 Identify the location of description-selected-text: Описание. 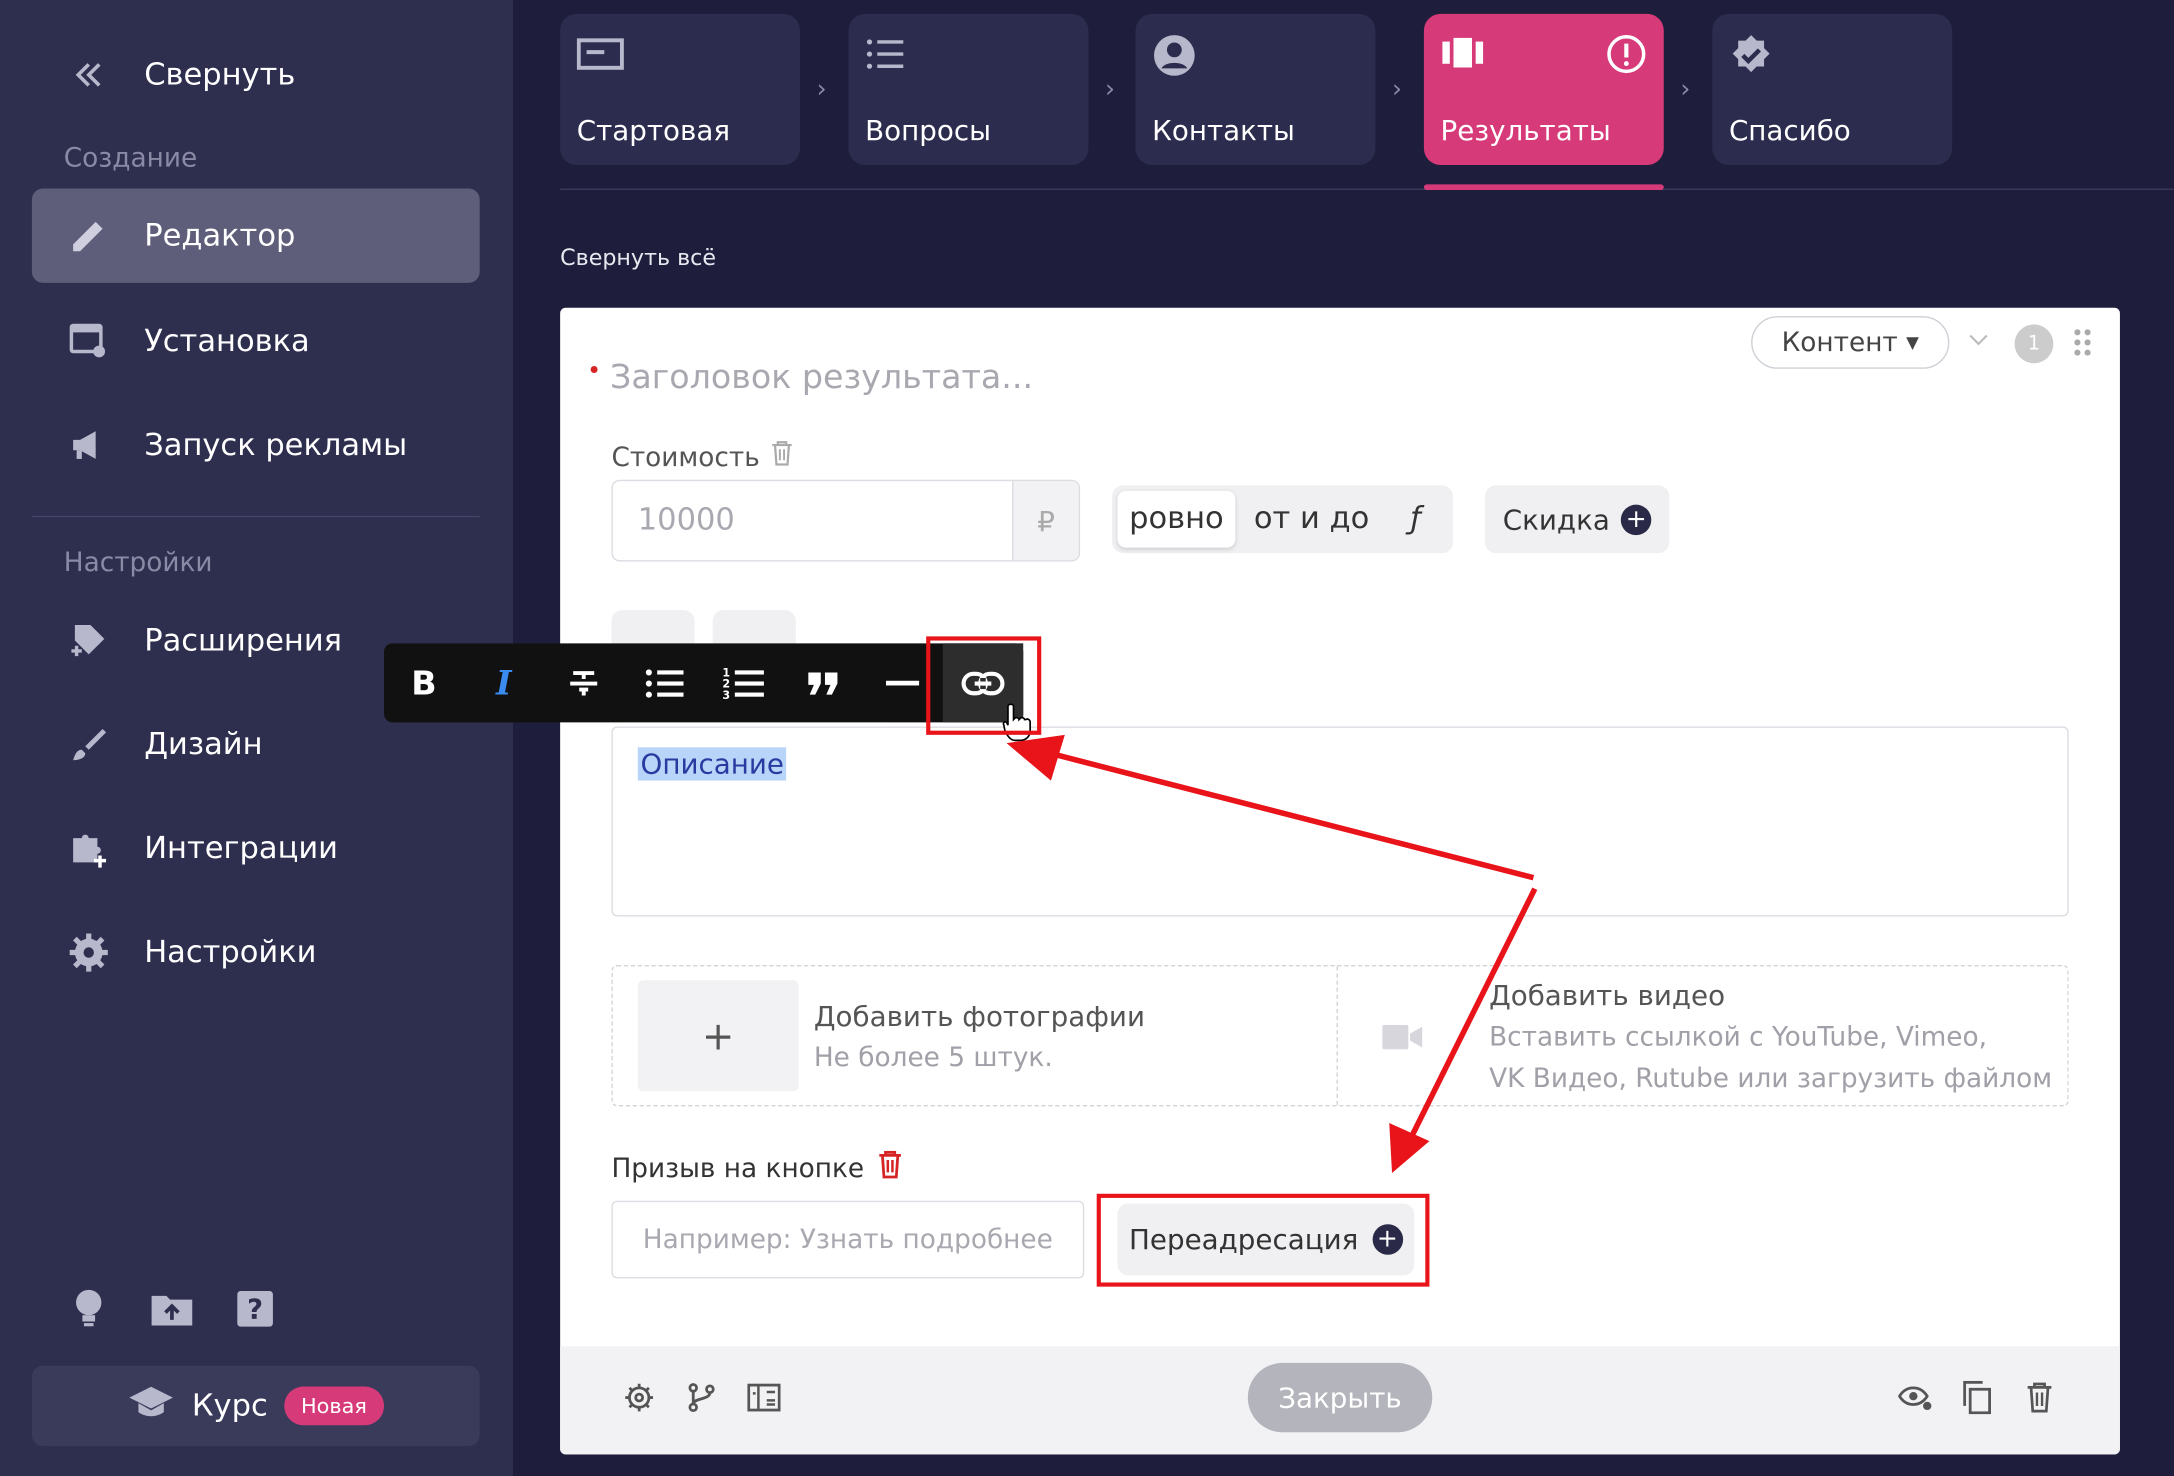
(712, 764).